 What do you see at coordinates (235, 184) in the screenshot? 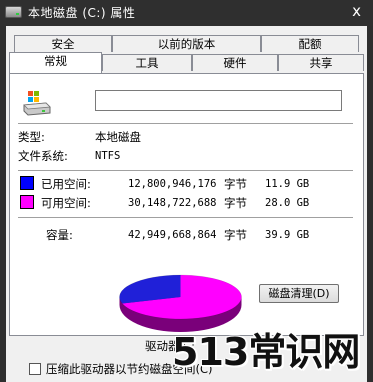
I see `used-space-unit: 字节` at bounding box center [235, 184].